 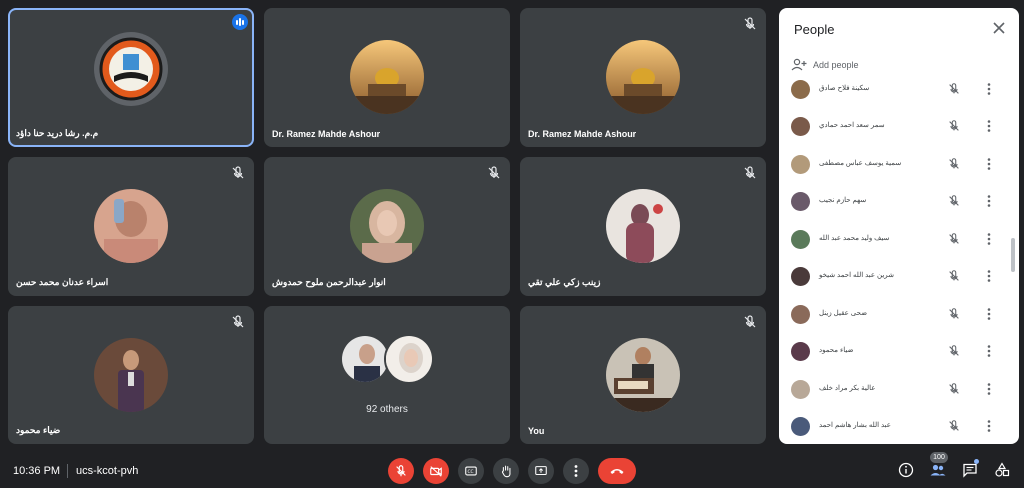 What do you see at coordinates (1002, 470) in the screenshot?
I see `activities-button` at bounding box center [1002, 470].